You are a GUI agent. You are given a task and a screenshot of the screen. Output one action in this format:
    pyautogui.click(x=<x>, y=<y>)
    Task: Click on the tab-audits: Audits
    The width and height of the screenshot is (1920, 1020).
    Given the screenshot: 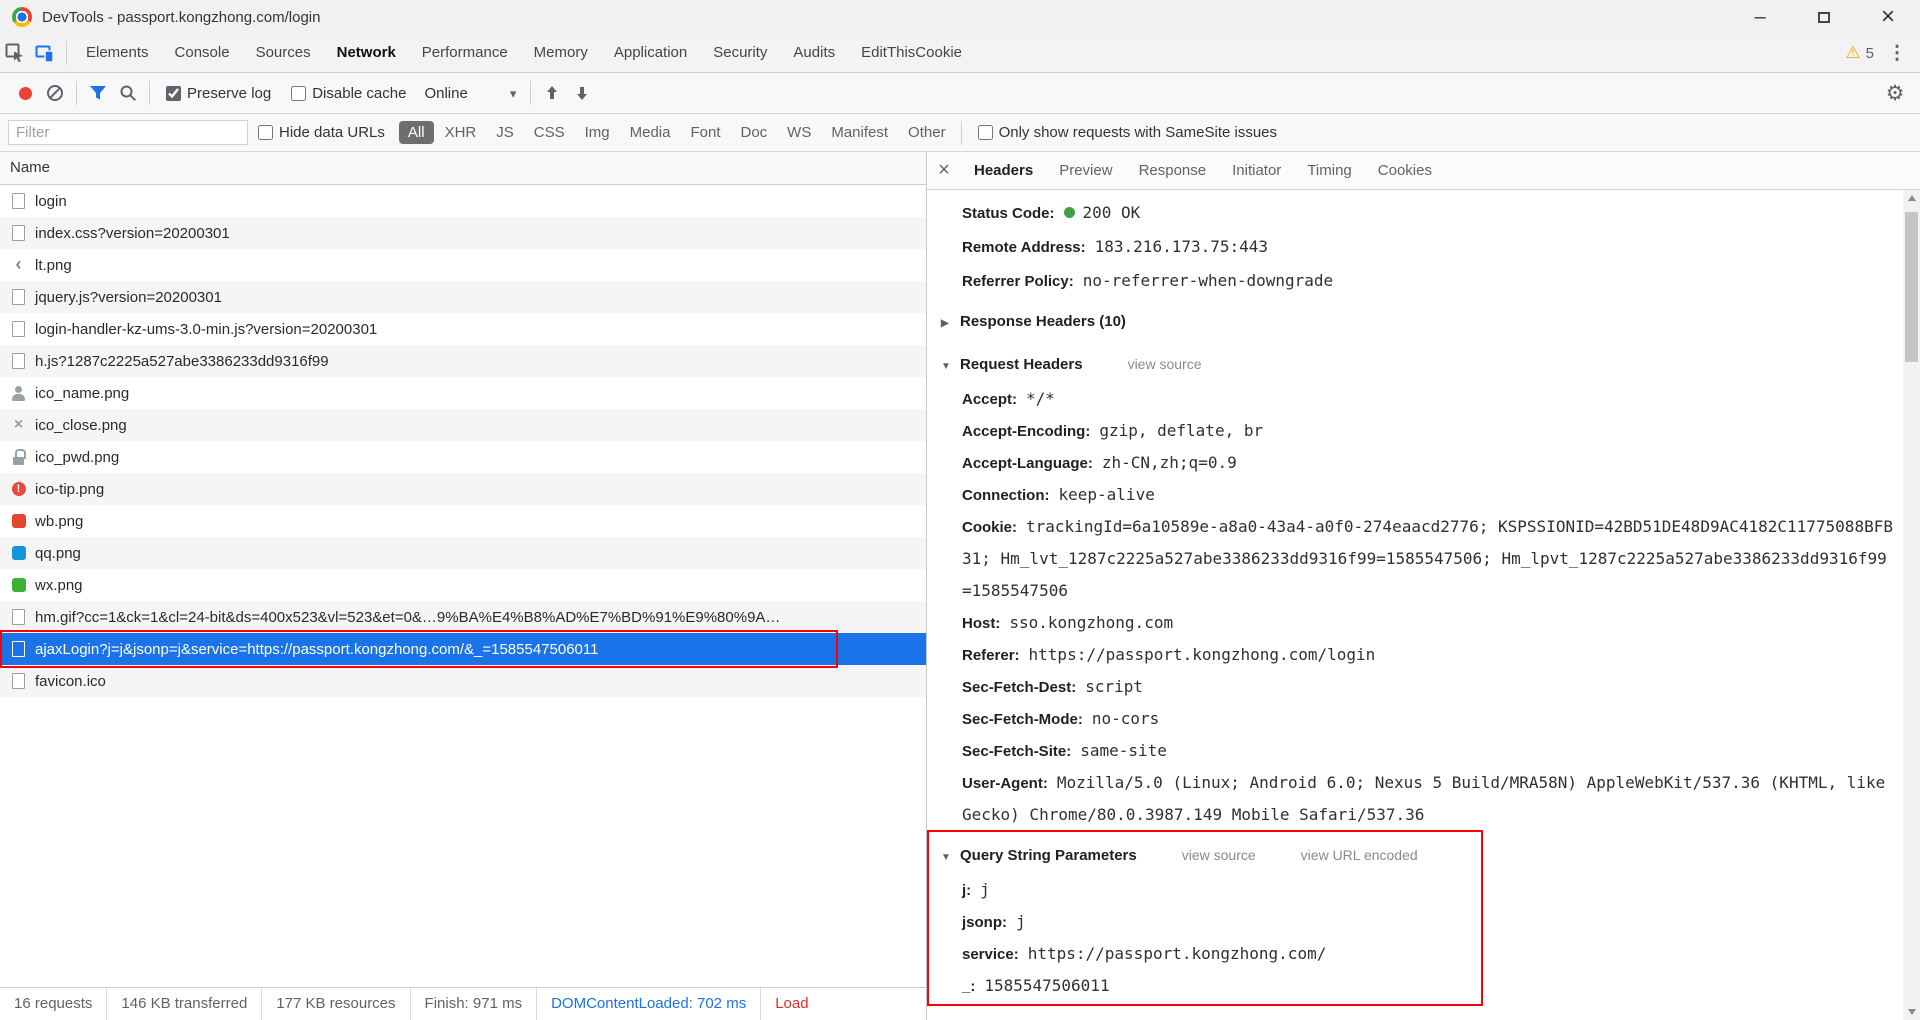 What is the action you would take?
    pyautogui.click(x=814, y=53)
    